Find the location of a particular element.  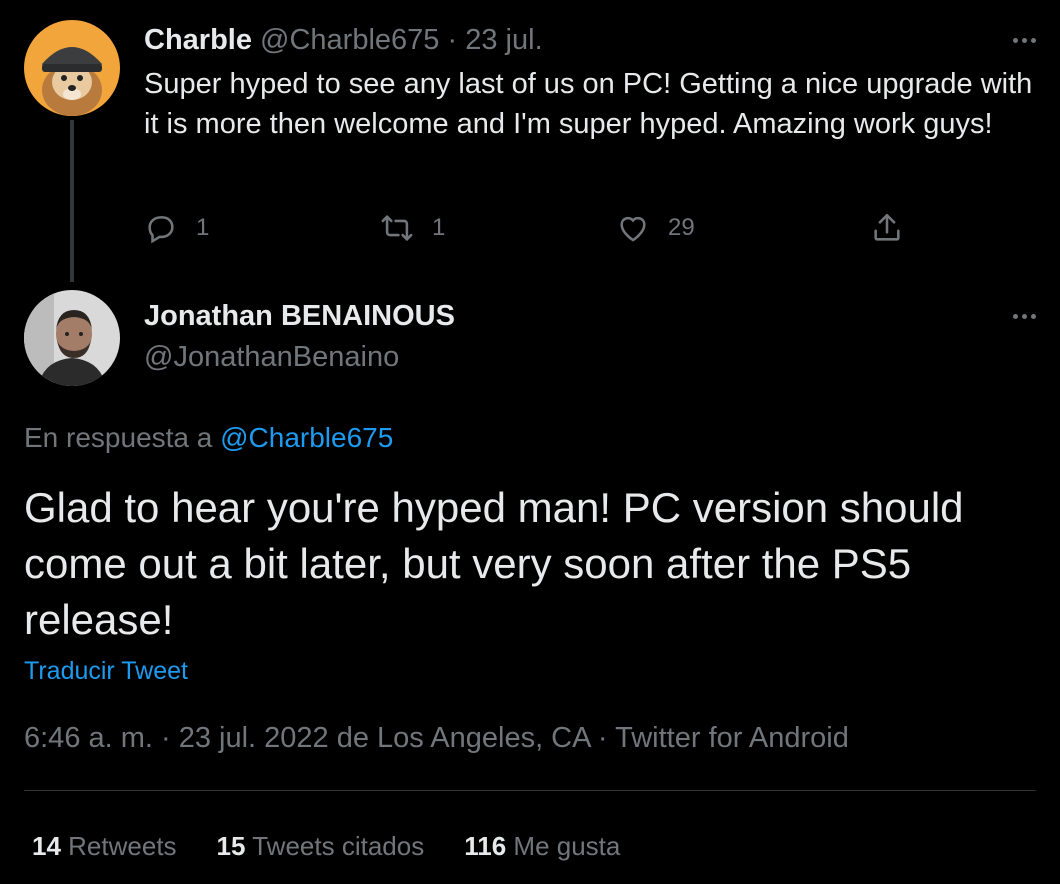

thread-connector-line is located at coordinates (72, 201).